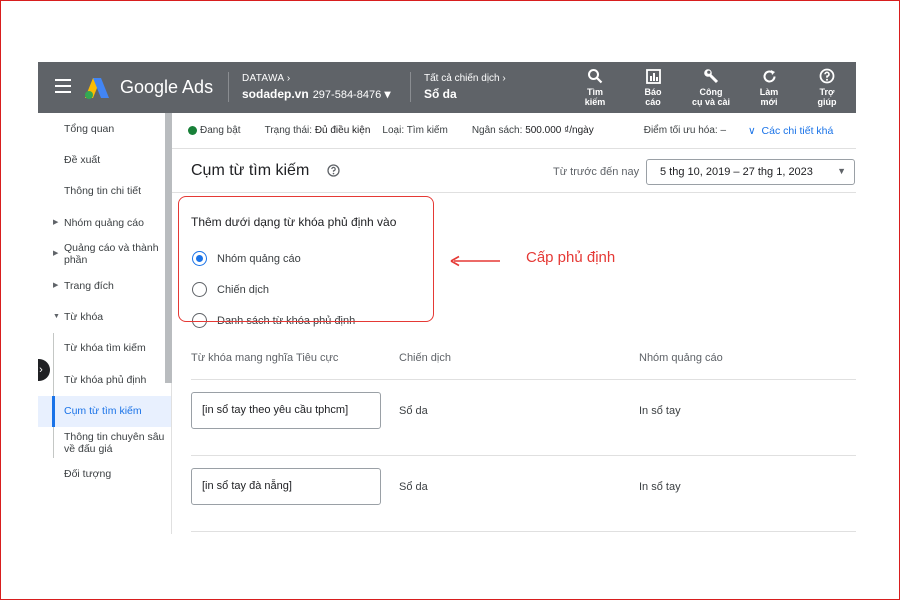 Image resolution: width=900 pixels, height=600 pixels. Describe the element at coordinates (250, 170) in the screenshot. I see `page-title: Cụm từ tìm kiếm` at that location.